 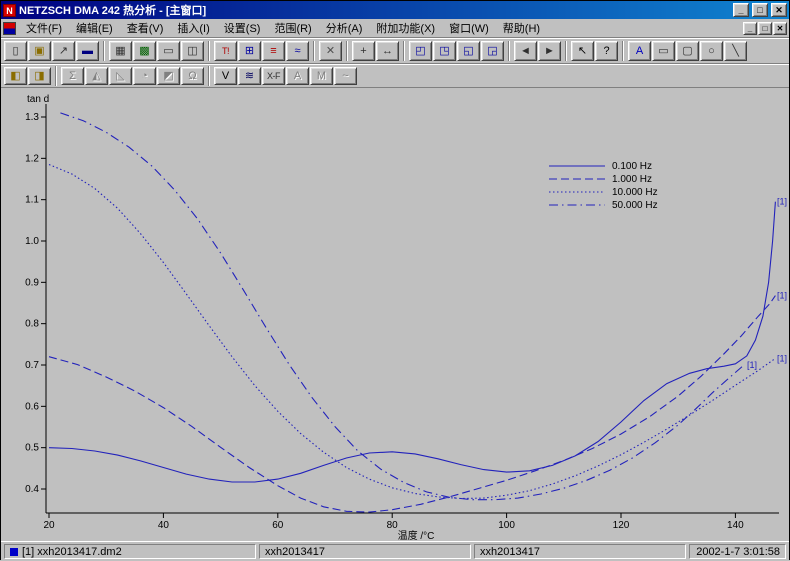 I want to click on report-button: ▩, so click(x=144, y=50).